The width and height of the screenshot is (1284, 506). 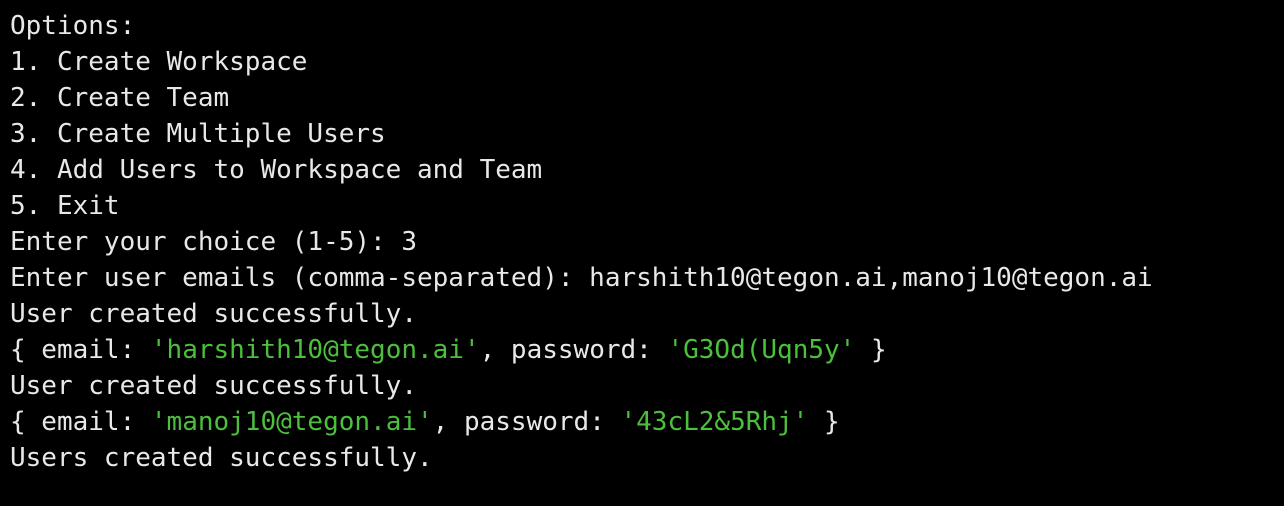 I want to click on menu-item-add-users: 4. Add Users to Workspace and Team, so click(x=276, y=170).